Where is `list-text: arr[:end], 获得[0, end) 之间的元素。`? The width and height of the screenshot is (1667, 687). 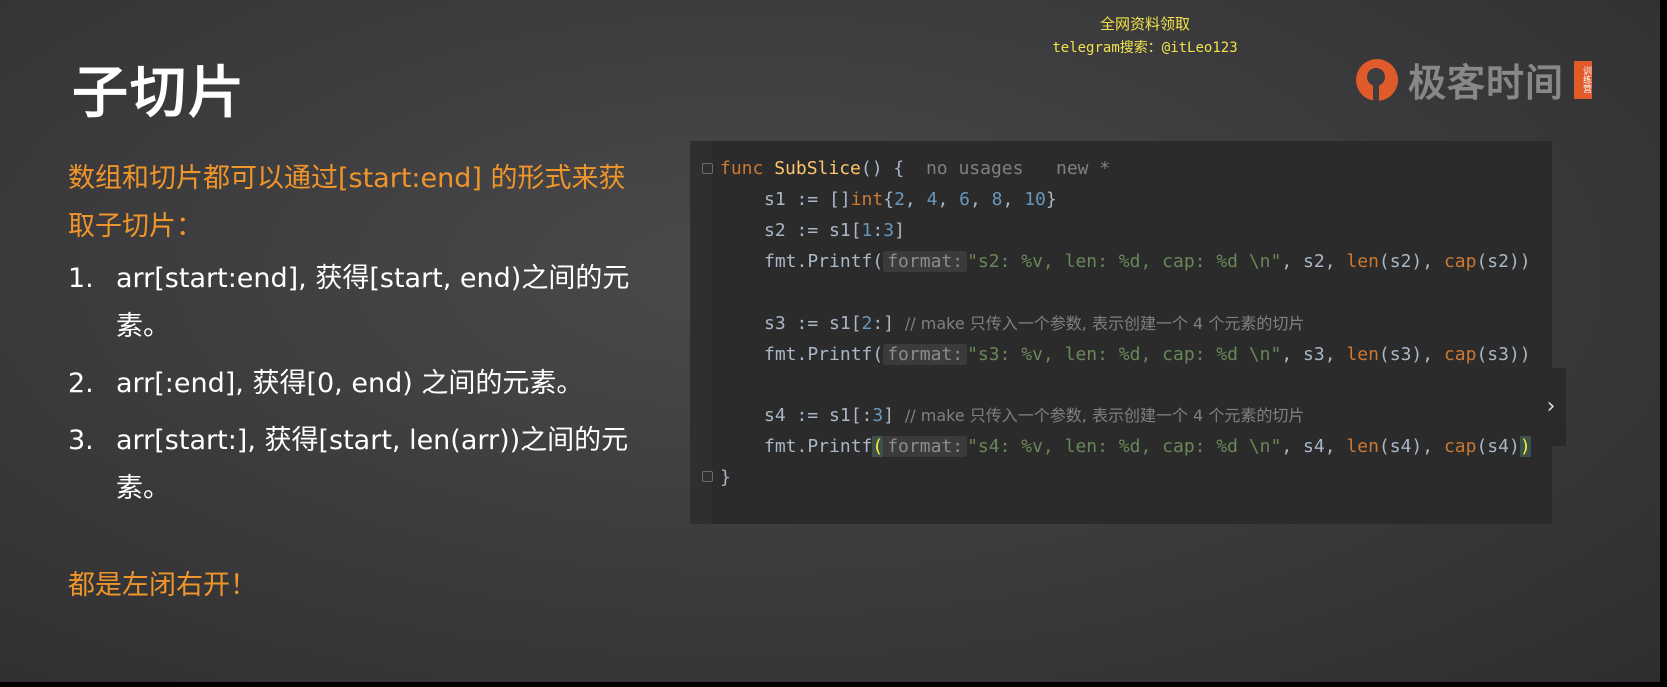 list-text: arr[:end], 获得[0, end) 之间的元素。 is located at coordinates (350, 383).